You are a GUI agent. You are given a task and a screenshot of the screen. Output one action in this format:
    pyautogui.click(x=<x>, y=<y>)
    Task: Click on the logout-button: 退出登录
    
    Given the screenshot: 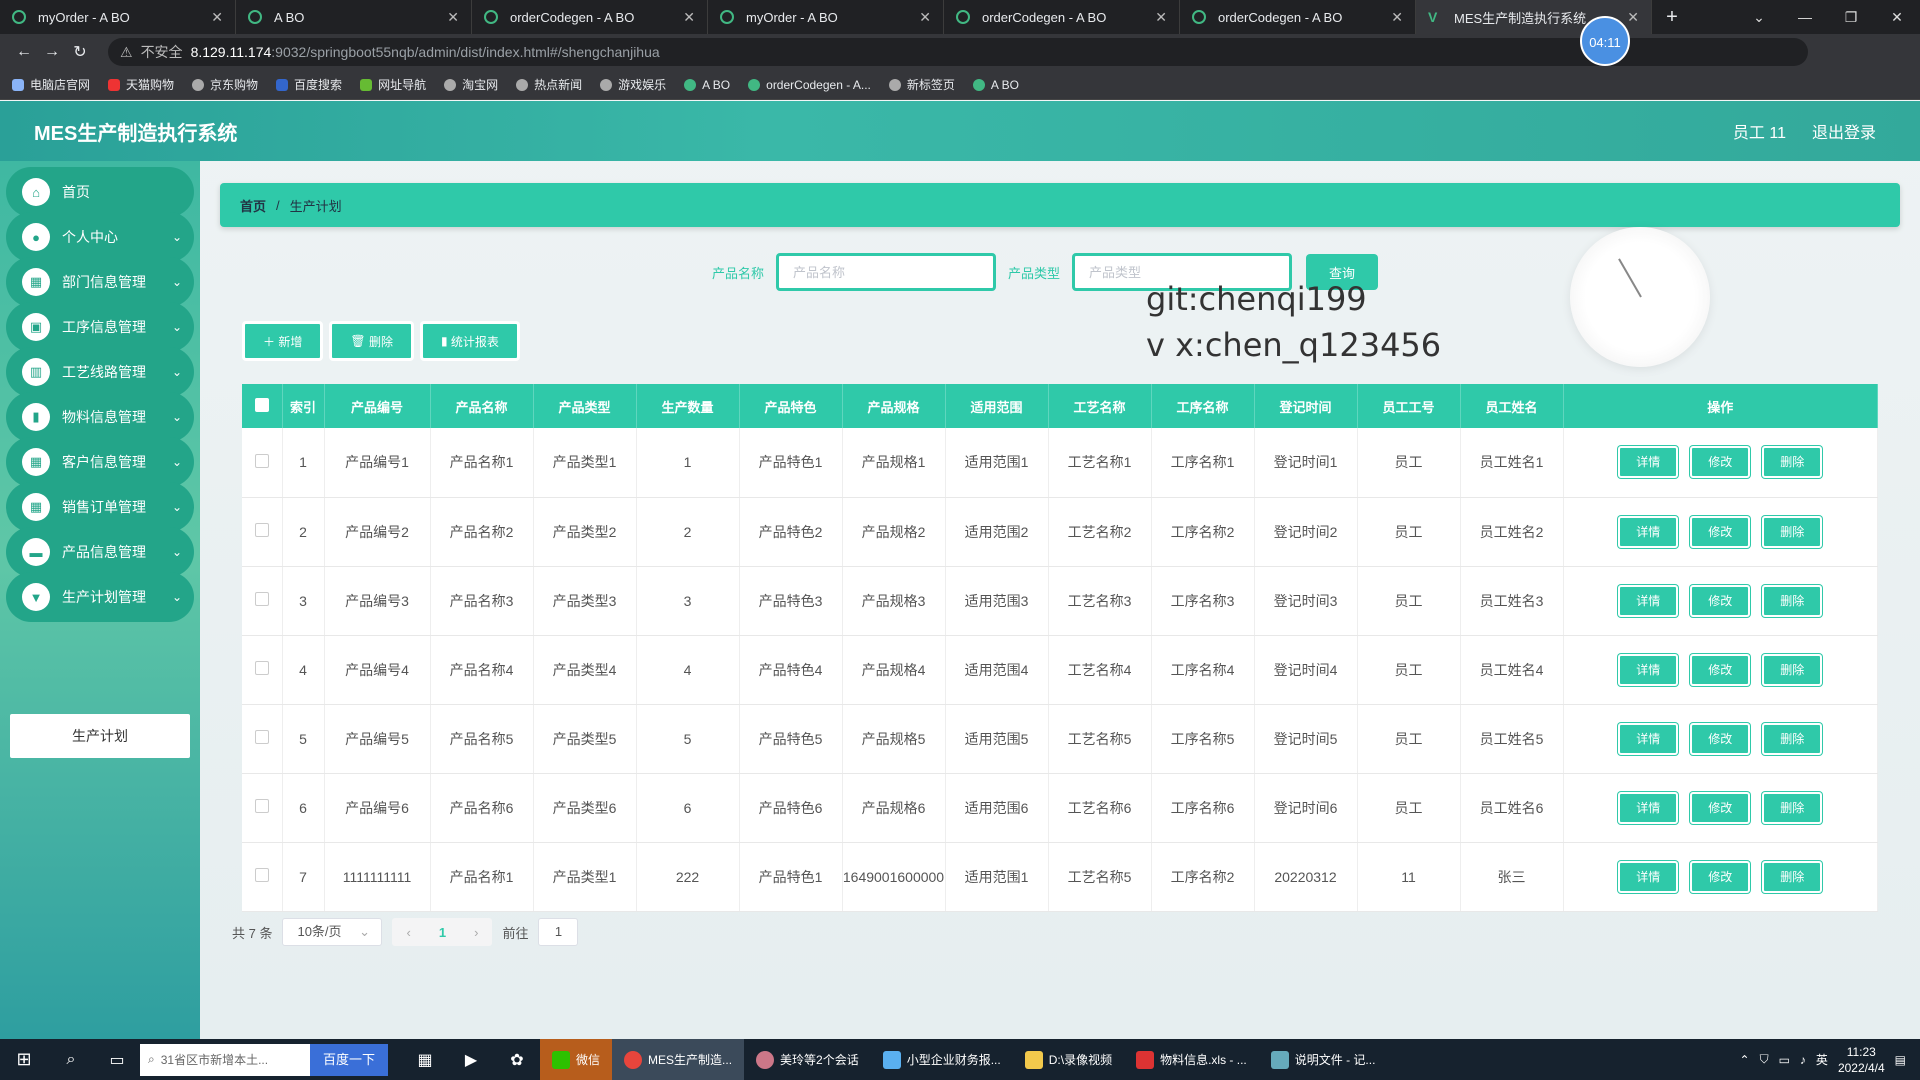 What is the action you would take?
    pyautogui.click(x=1844, y=131)
    